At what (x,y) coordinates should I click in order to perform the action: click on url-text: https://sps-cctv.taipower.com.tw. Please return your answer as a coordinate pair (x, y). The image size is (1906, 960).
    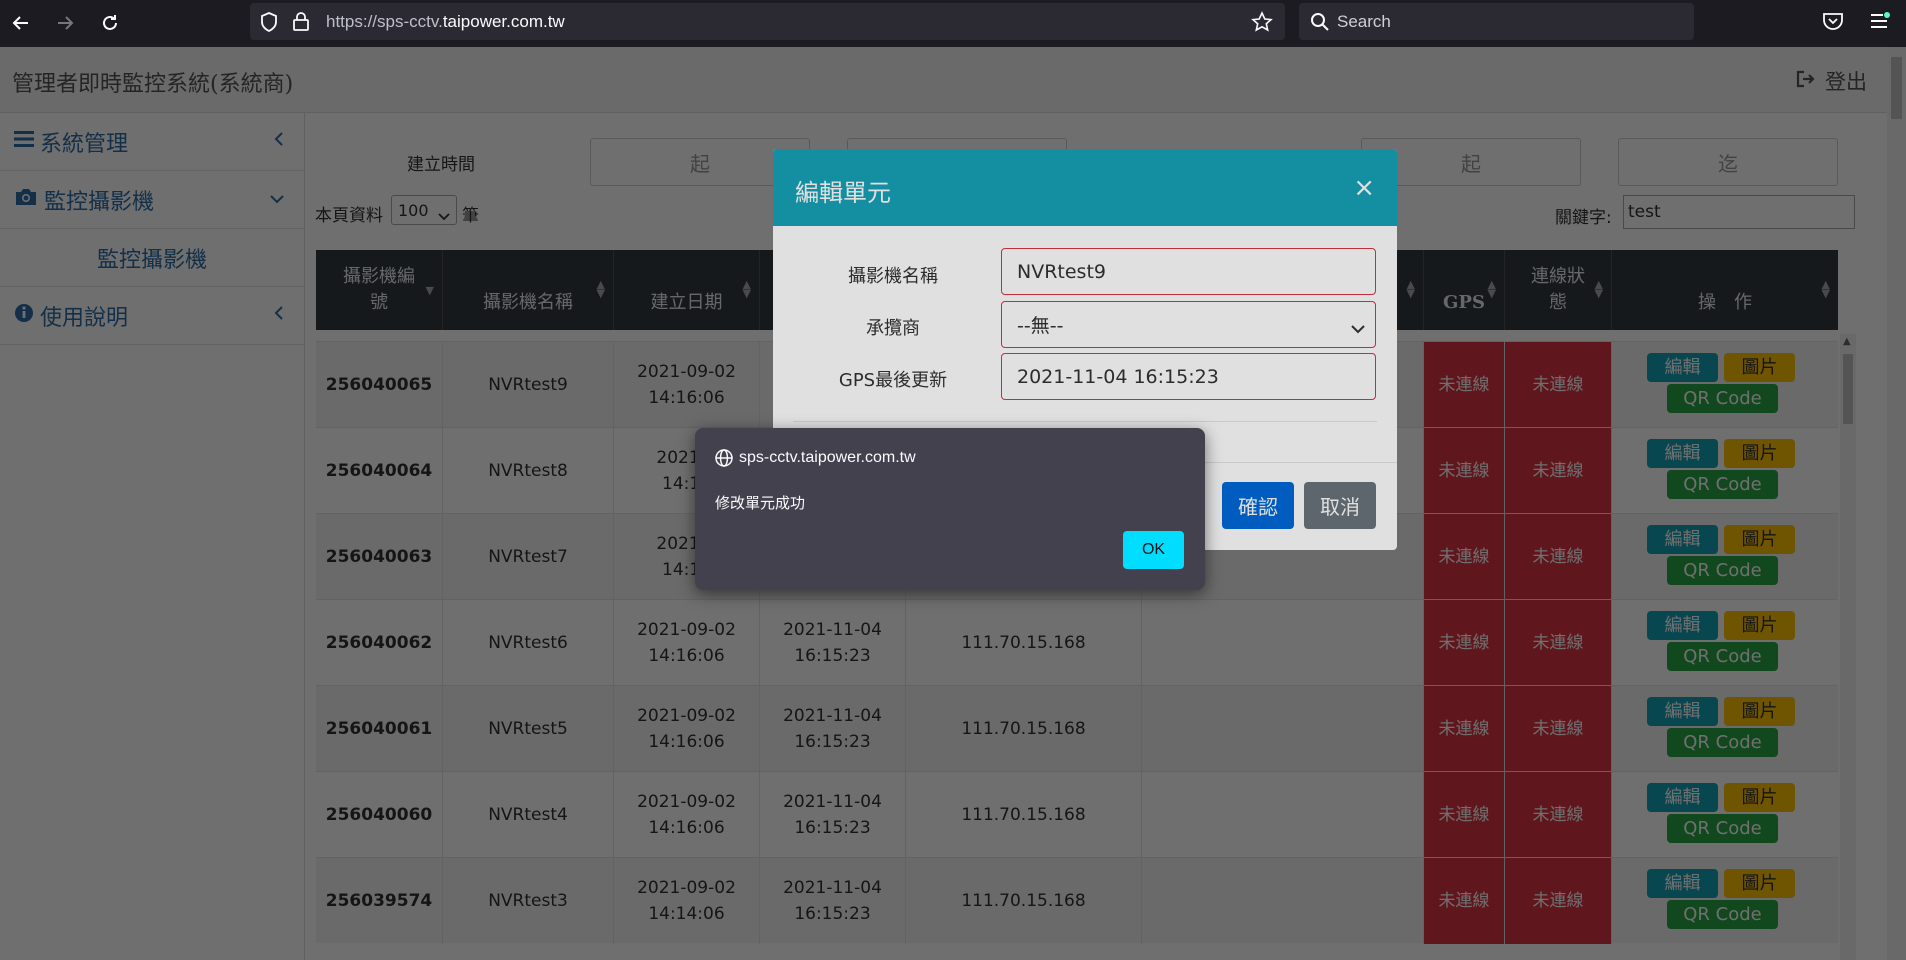
    Looking at the image, I should click on (445, 21).